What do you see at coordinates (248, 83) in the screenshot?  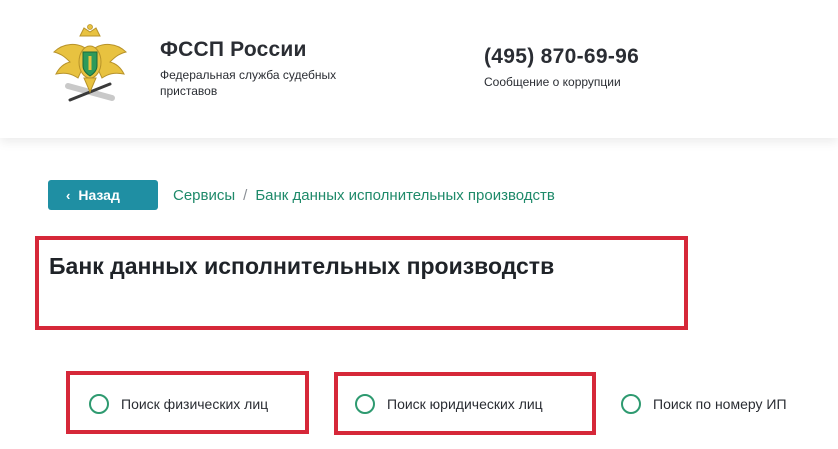 I see `org-subtitle: Федеральная служба судебных приставов` at bounding box center [248, 83].